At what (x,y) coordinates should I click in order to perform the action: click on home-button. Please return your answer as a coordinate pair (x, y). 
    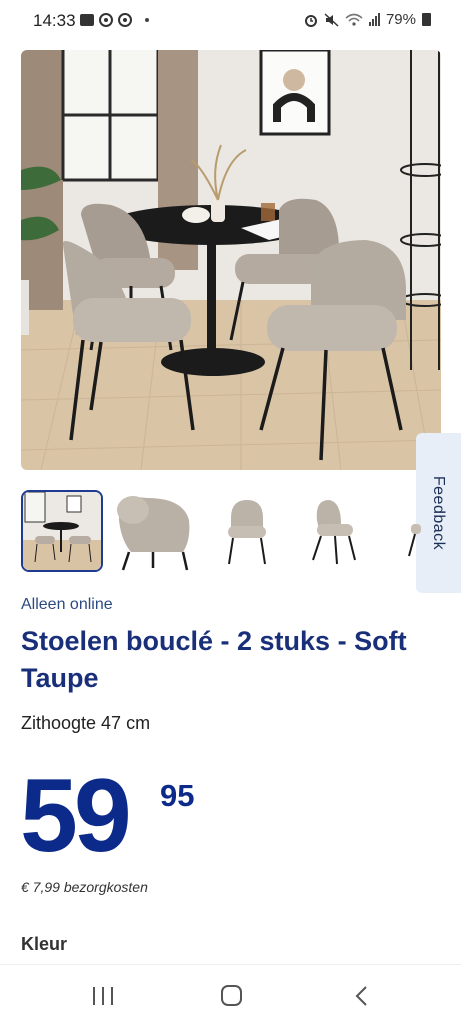
    Looking at the image, I should click on (231, 995).